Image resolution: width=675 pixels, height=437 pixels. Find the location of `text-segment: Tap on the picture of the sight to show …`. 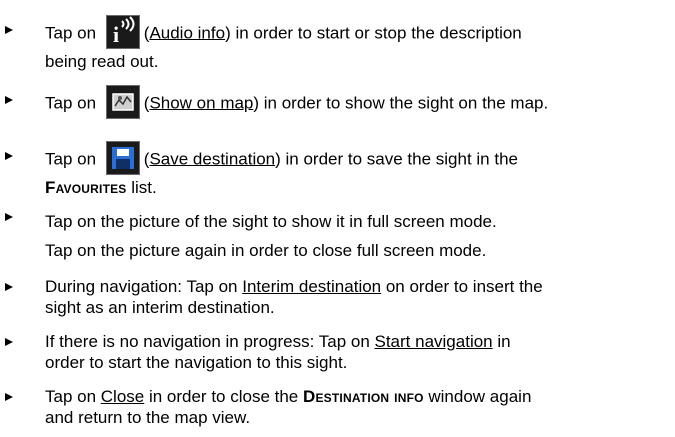

text-segment: Tap on the picture of the sight to show … is located at coordinates (271, 221).